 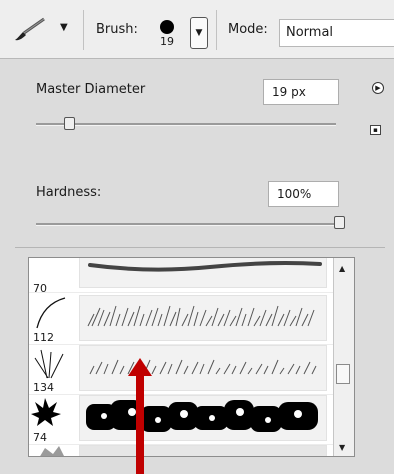 I want to click on scroll-down-icon: ▼, so click(x=342, y=447).